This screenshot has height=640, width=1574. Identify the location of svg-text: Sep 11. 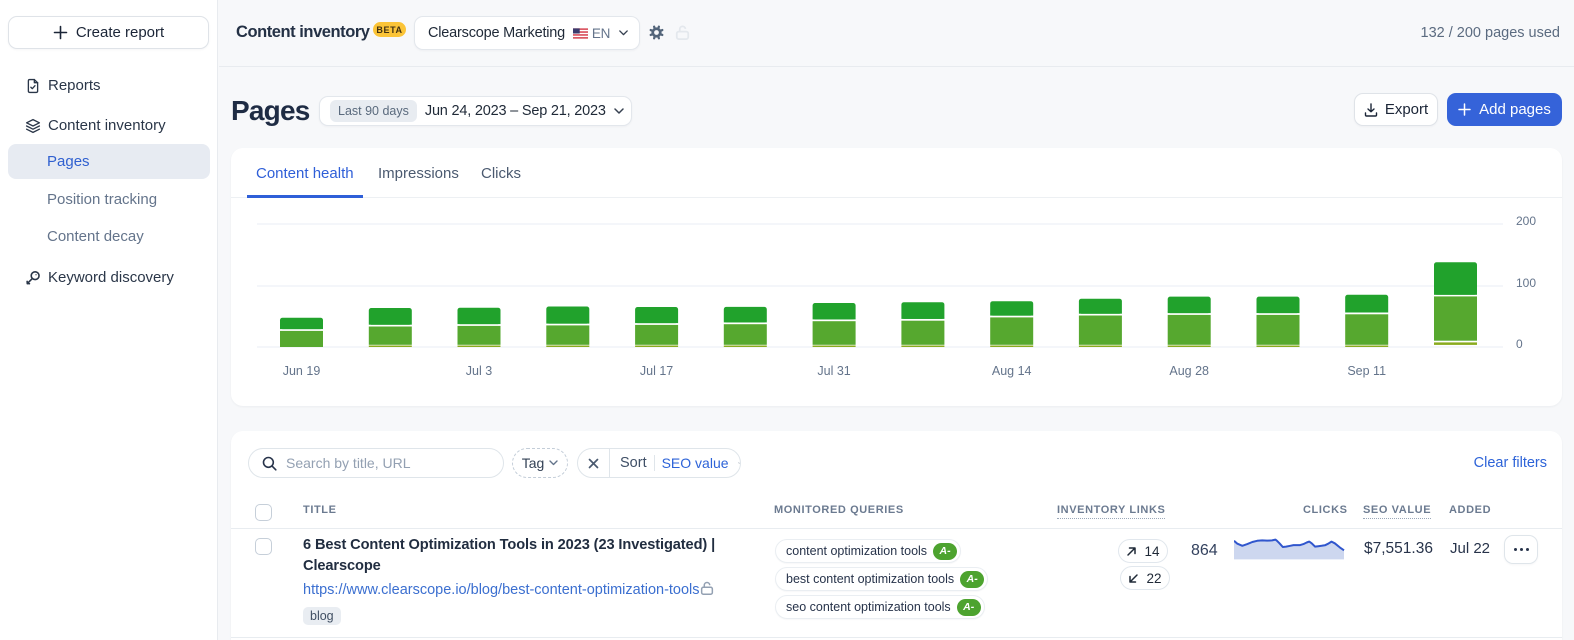
(1366, 371).